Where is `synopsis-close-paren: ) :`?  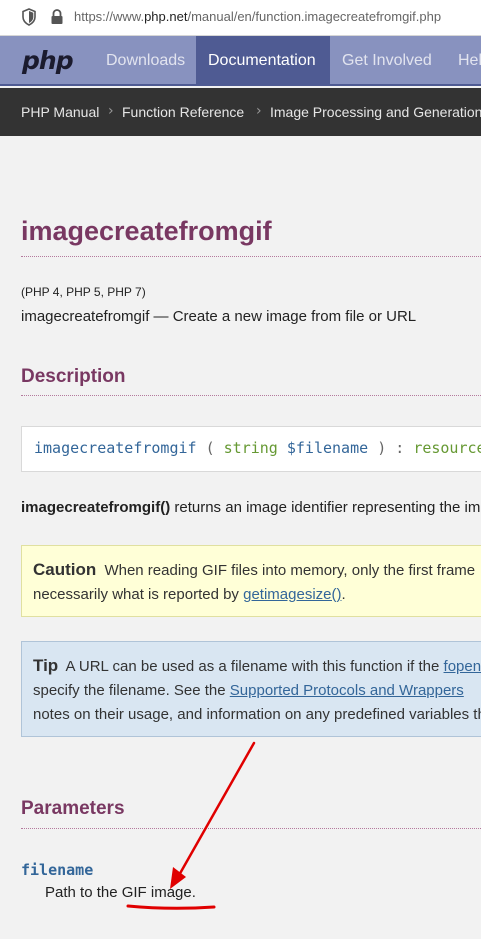
synopsis-close-paren: ) : is located at coordinates (391, 448).